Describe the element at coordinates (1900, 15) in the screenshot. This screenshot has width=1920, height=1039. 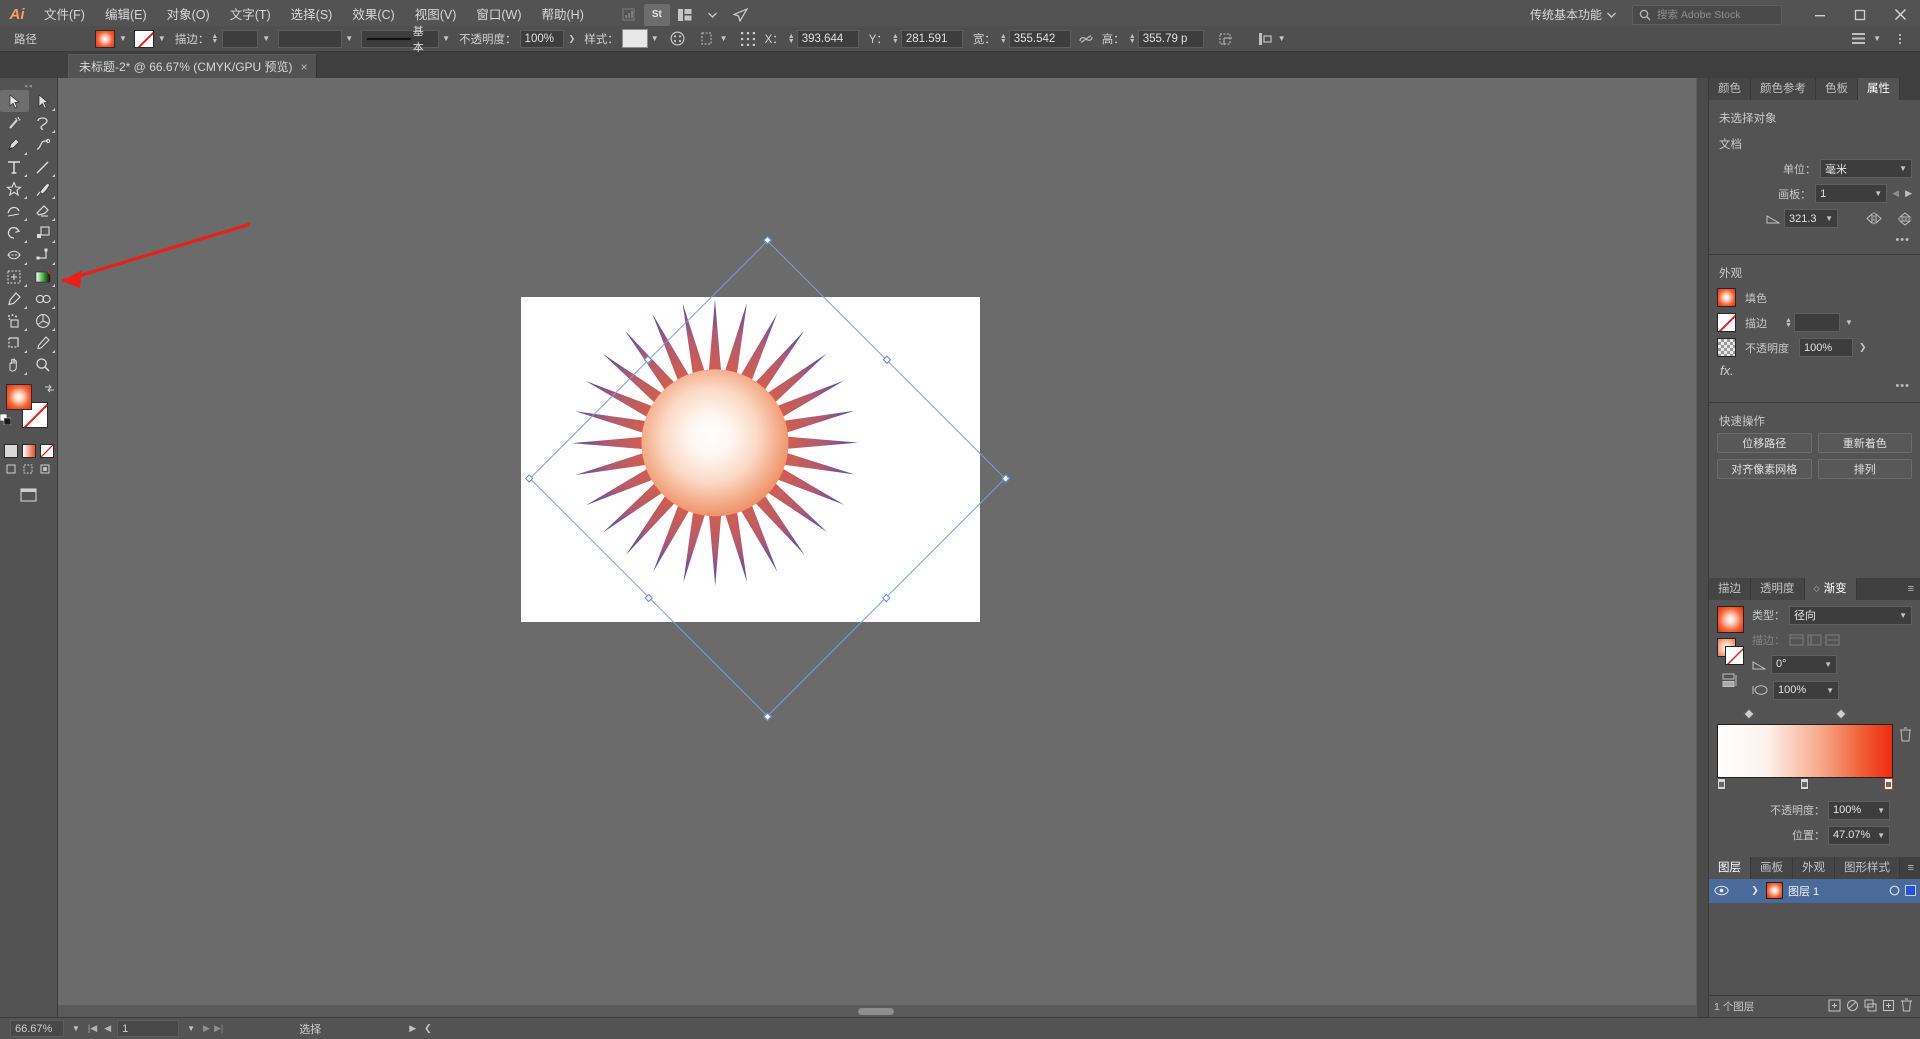
I see `close-icon` at that location.